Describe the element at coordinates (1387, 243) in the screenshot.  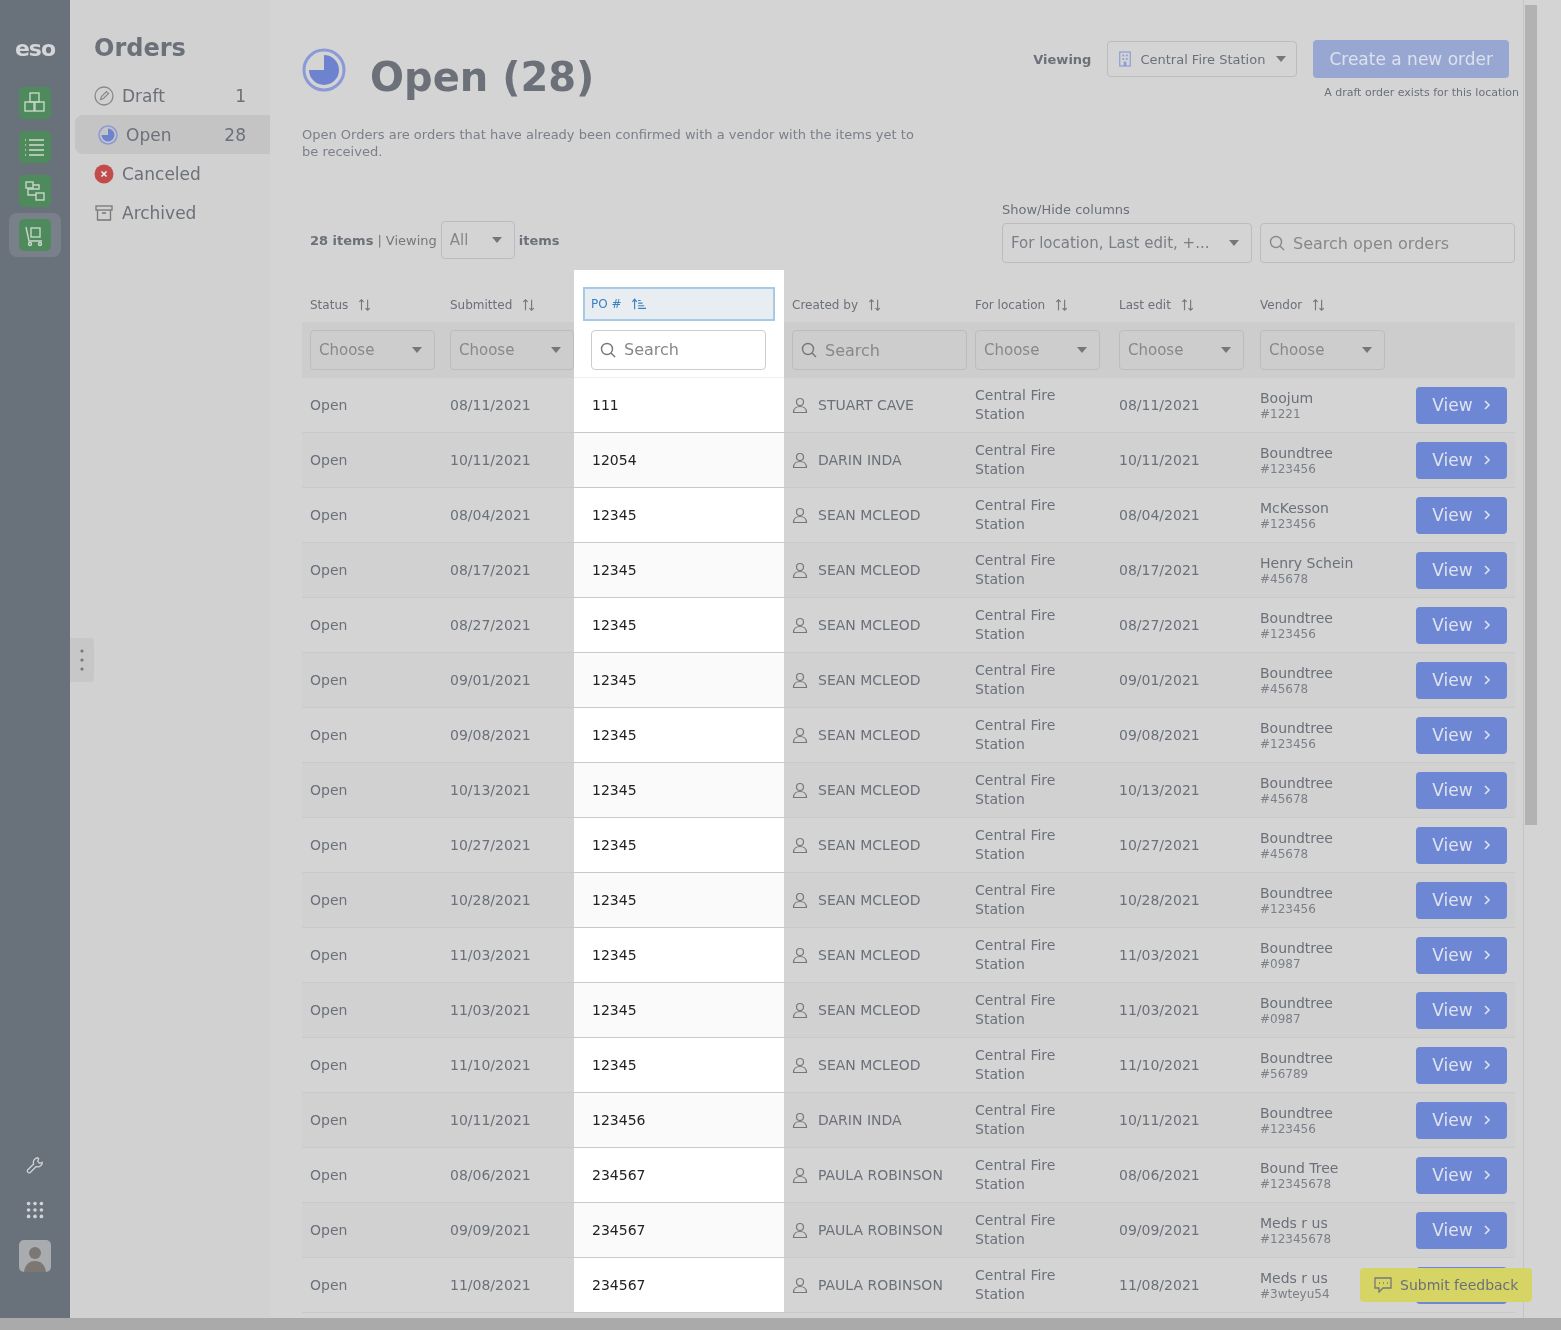
I see `search-field: Search open orders` at that location.